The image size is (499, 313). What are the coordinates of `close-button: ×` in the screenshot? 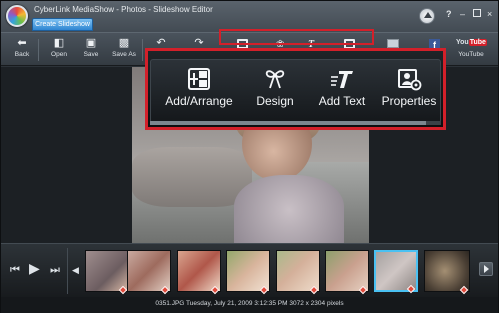 It's located at (489, 14).